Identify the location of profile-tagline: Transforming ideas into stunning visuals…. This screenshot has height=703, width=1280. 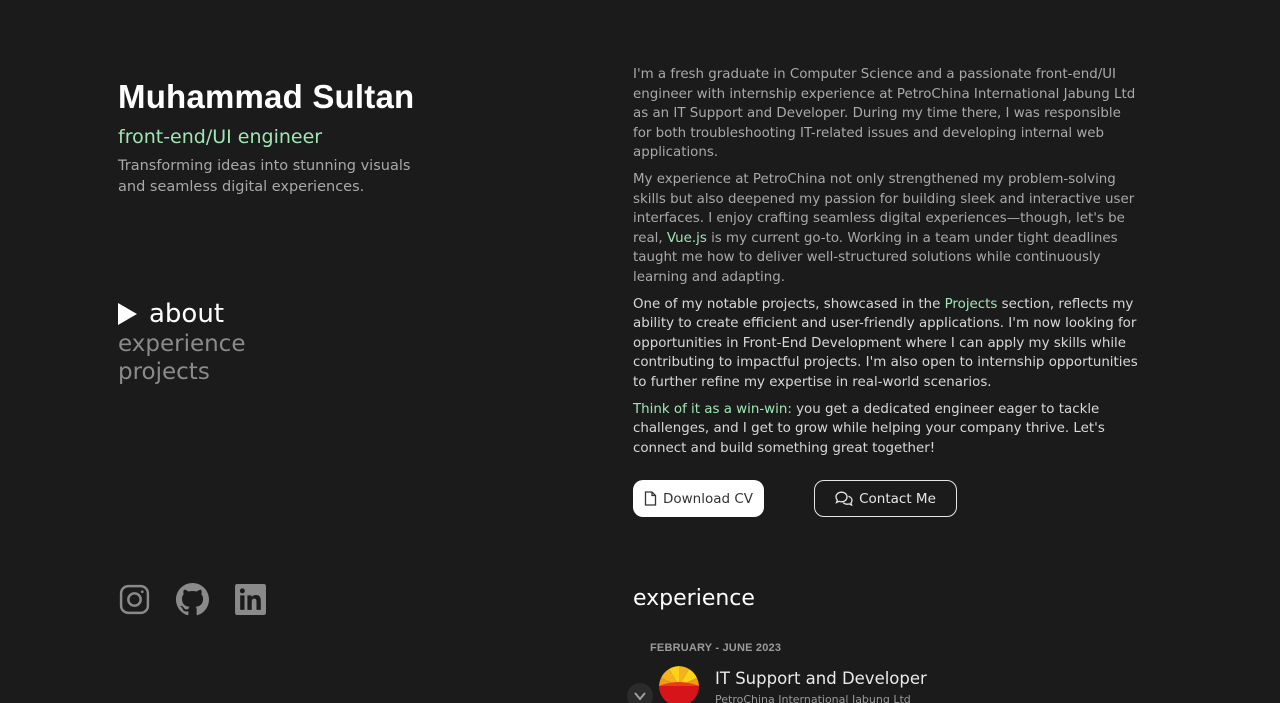
(264, 176).